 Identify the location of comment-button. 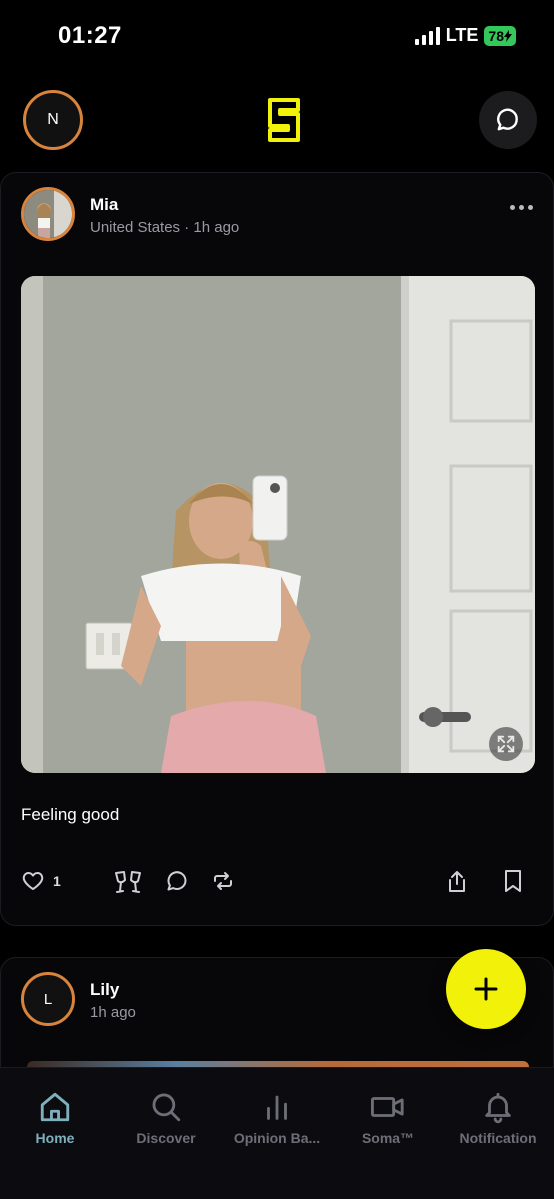
(177, 881).